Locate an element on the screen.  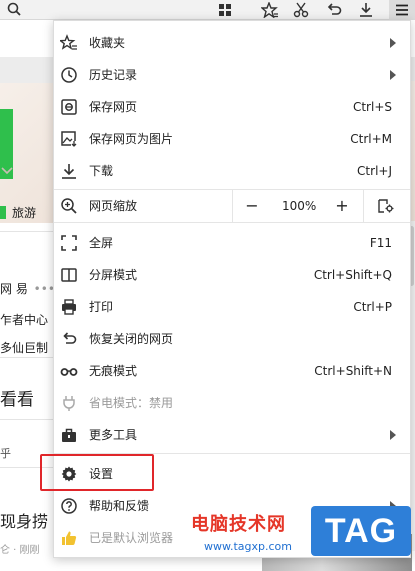
undo-icon is located at coordinates (334, 10).